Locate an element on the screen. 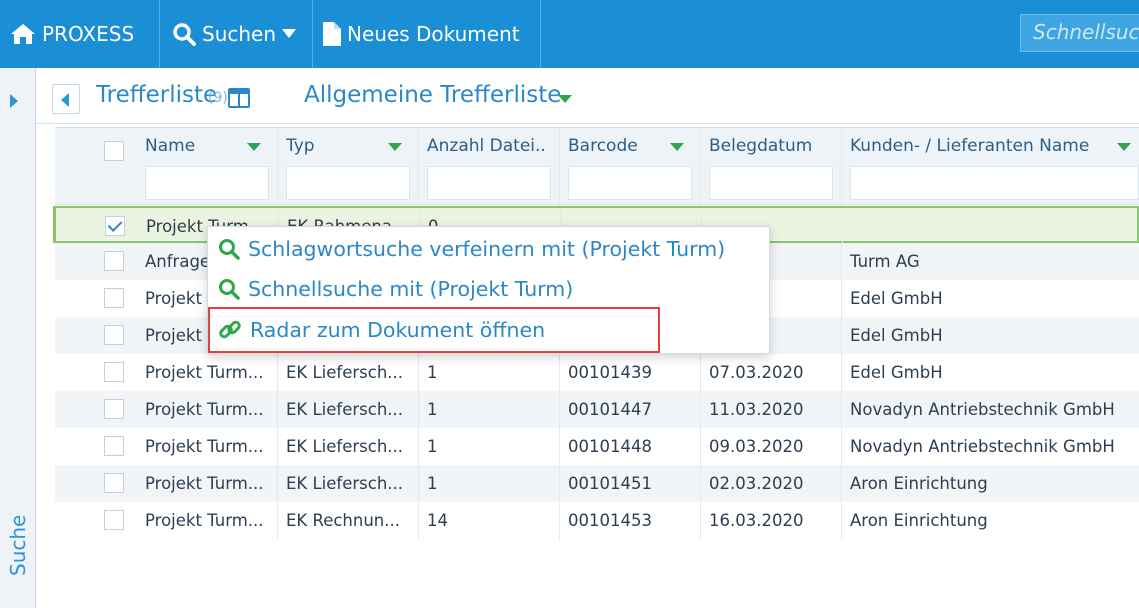 This screenshot has width=1139, height=608. search-side-panel: Suche is located at coordinates (18, 338).